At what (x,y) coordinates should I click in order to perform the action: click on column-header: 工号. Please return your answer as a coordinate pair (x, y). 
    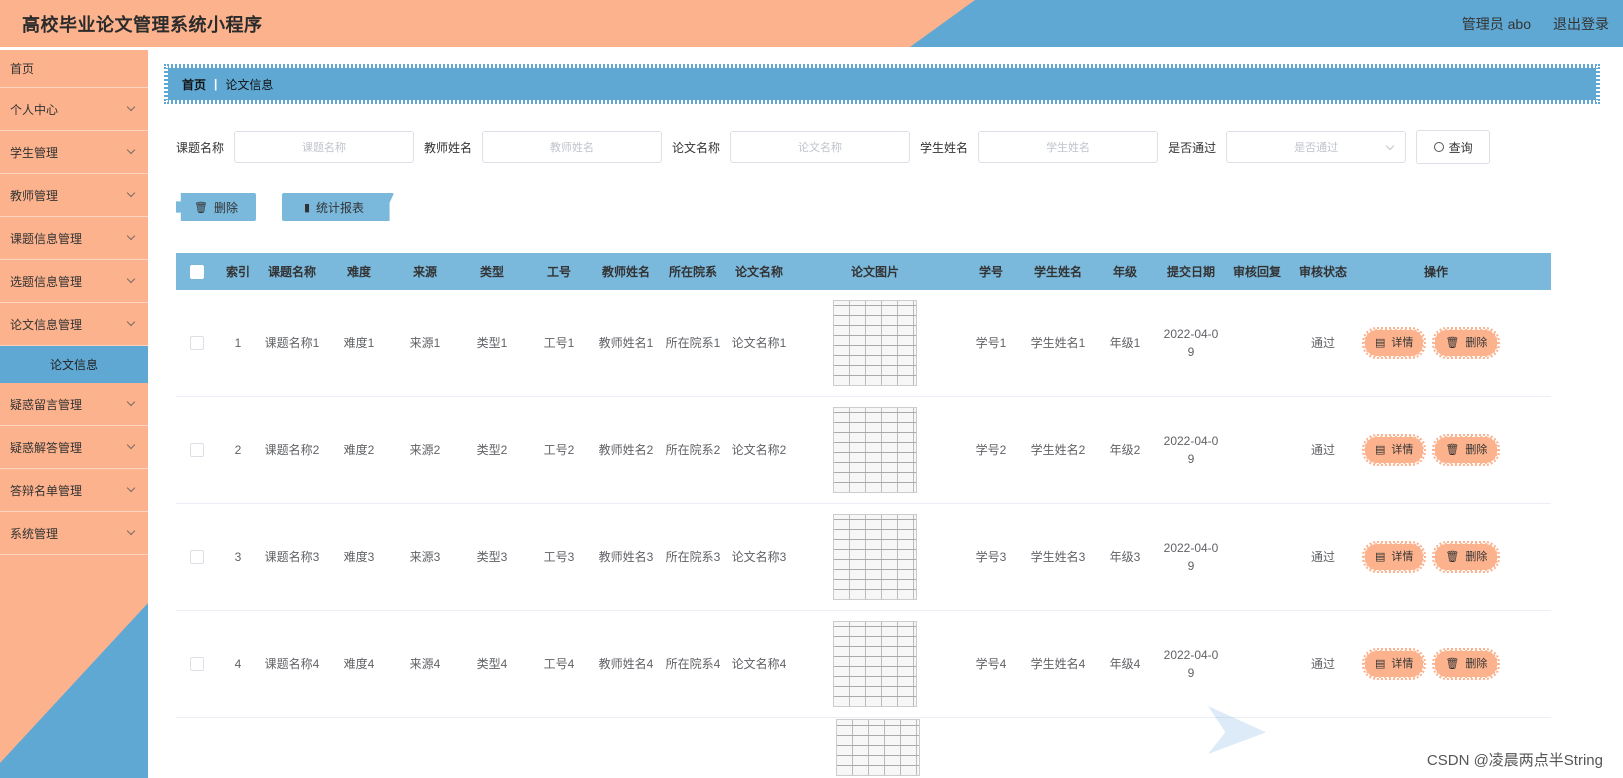
    Looking at the image, I should click on (558, 272).